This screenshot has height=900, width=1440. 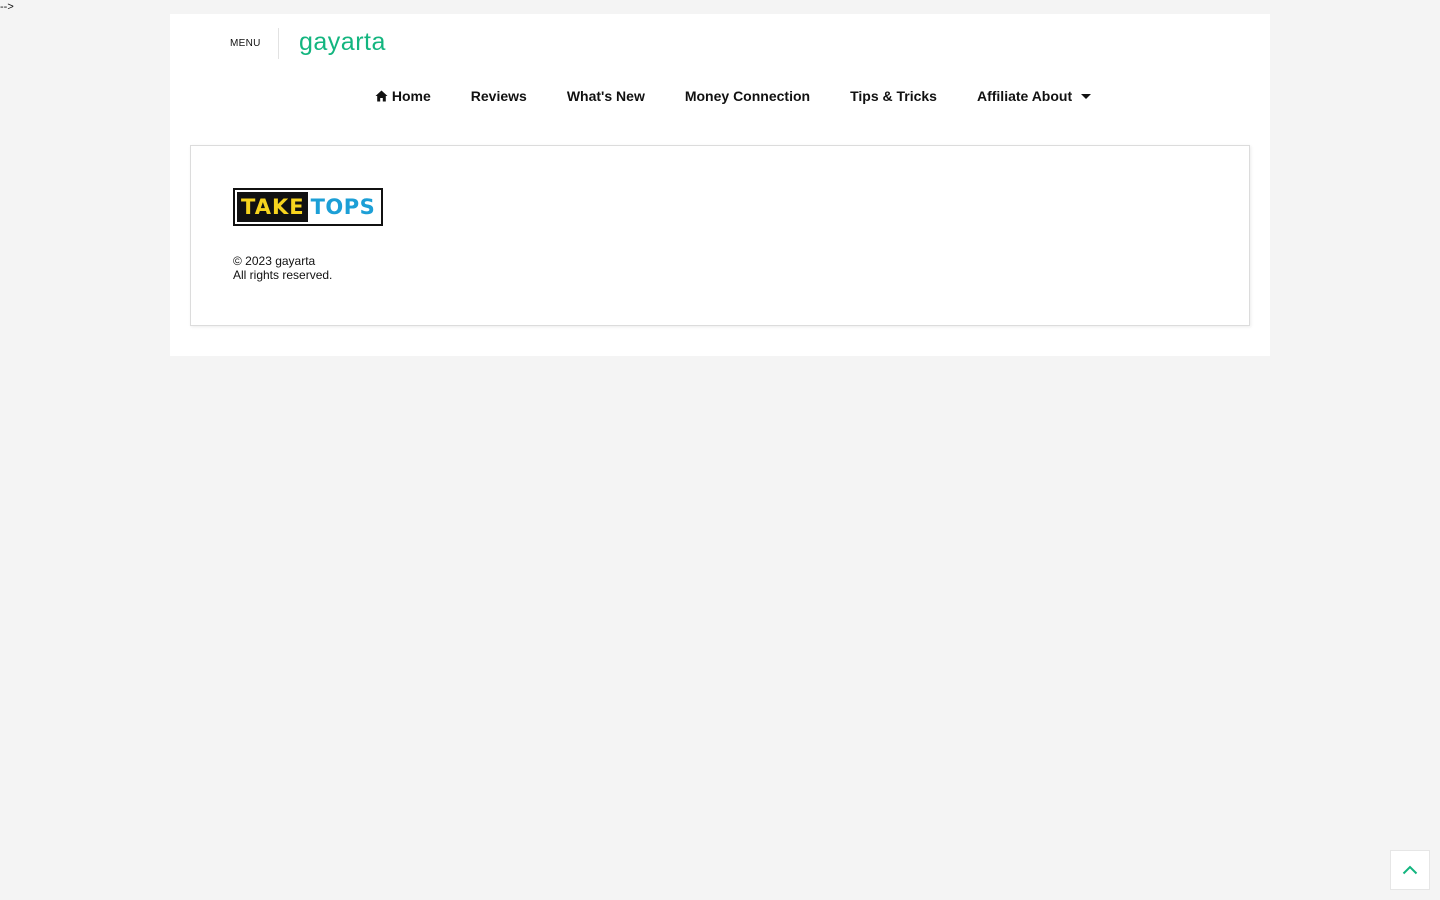 I want to click on copyright-line: © 2023 gayarta, so click(x=274, y=261).